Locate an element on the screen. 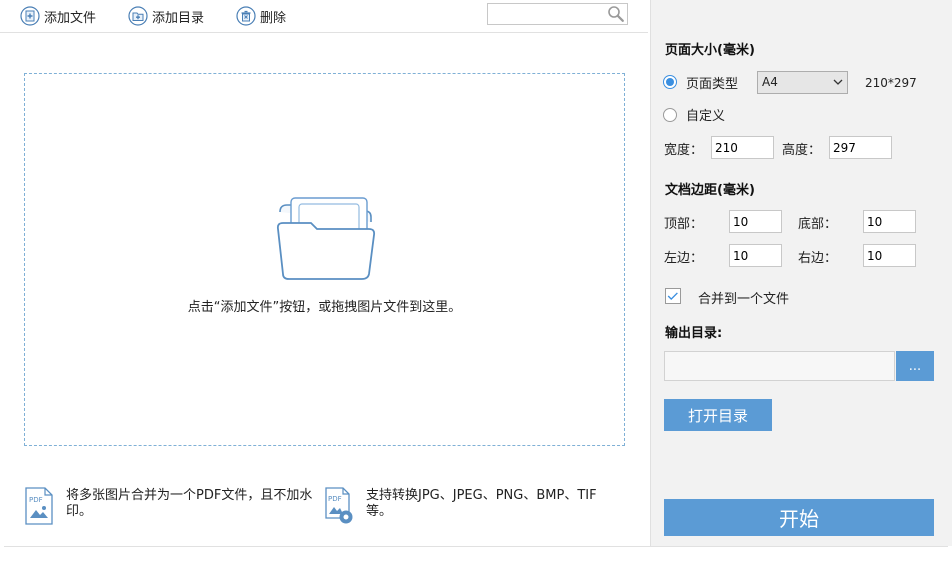  margin-title: 文档边距(毫米) is located at coordinates (710, 190).